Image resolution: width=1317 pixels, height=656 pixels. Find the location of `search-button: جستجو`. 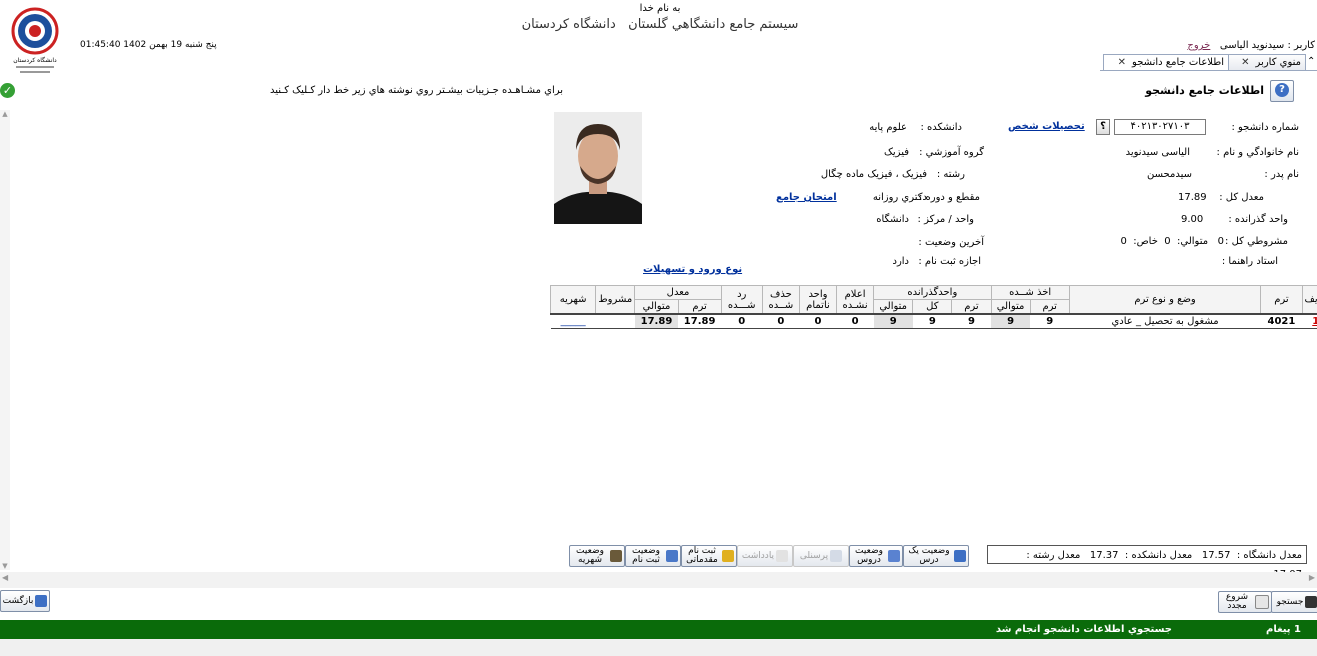

search-button: جستجو is located at coordinates (1294, 602).